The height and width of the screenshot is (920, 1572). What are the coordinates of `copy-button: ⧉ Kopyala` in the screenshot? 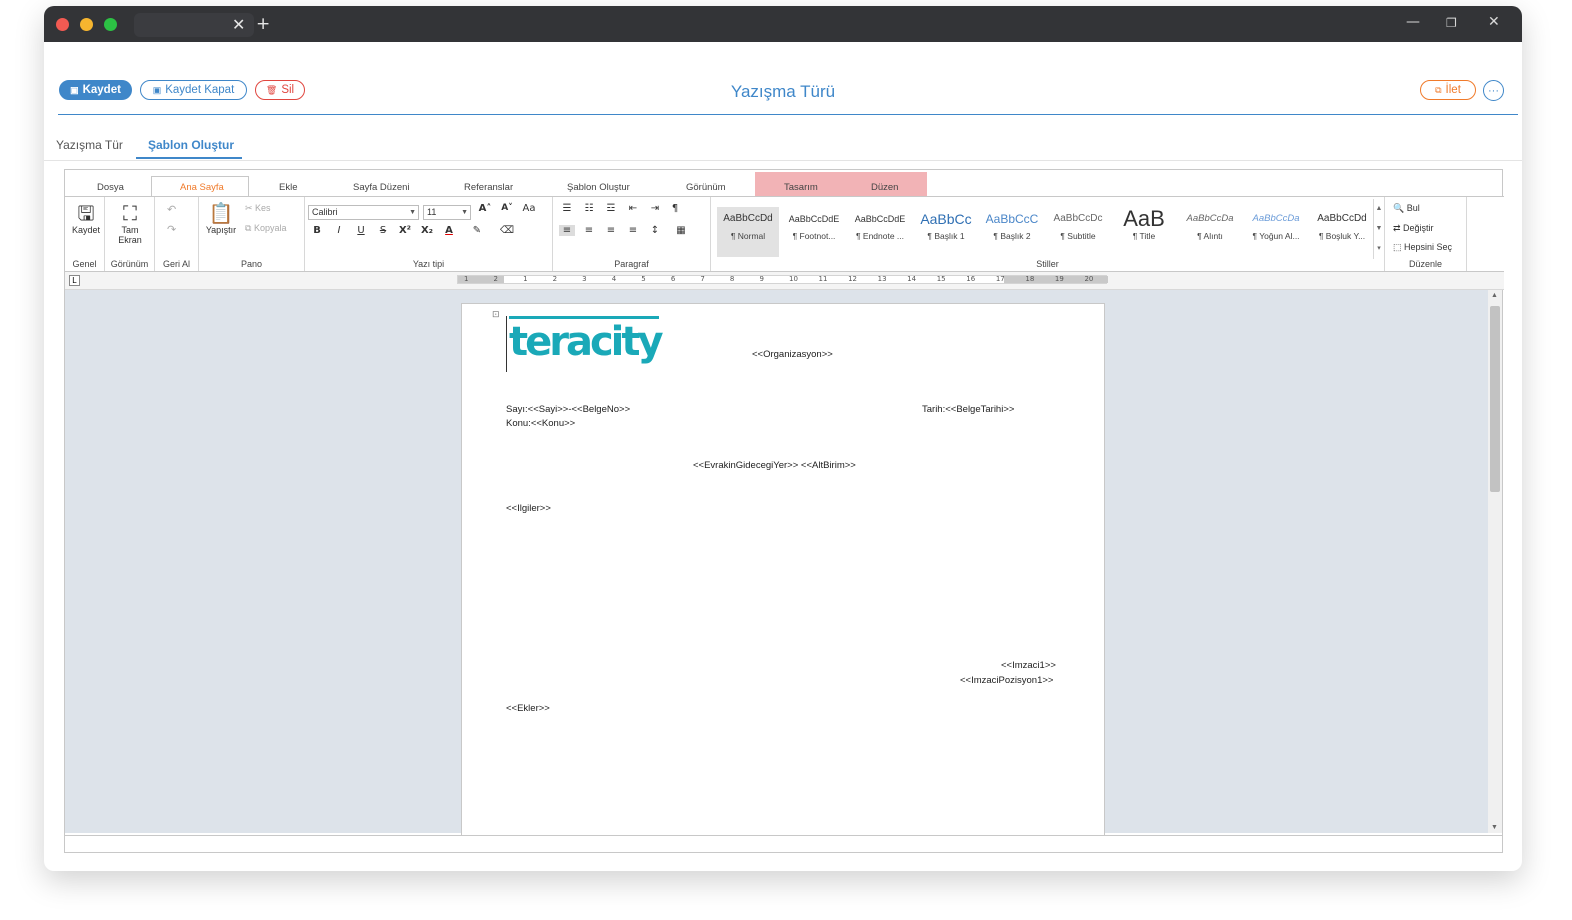 It's located at (265, 228).